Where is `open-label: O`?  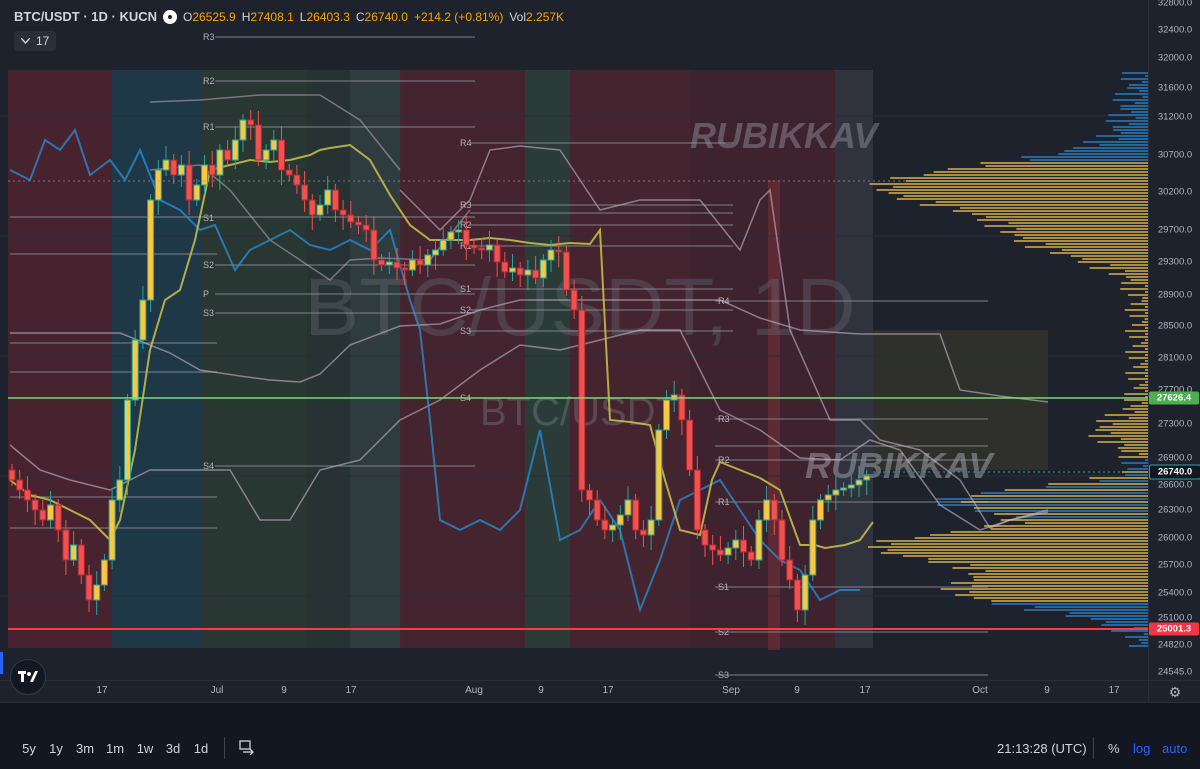
open-label: O is located at coordinates (188, 16).